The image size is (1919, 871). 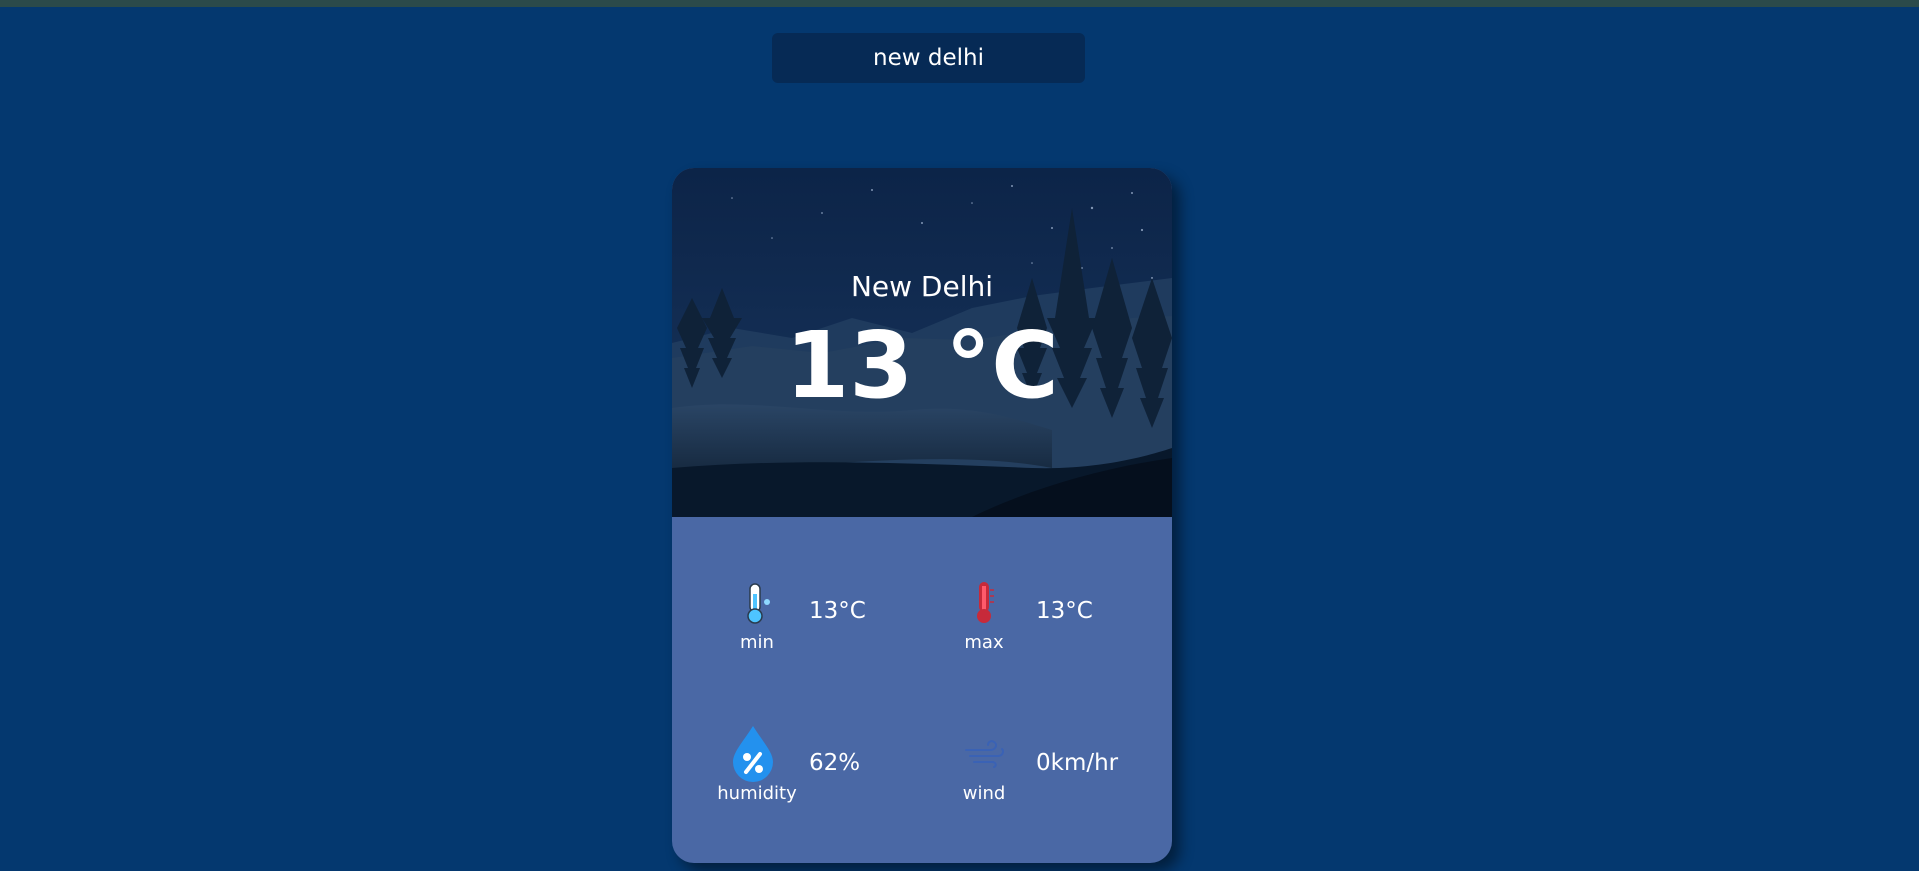 I want to click on search-input, so click(x=928, y=58).